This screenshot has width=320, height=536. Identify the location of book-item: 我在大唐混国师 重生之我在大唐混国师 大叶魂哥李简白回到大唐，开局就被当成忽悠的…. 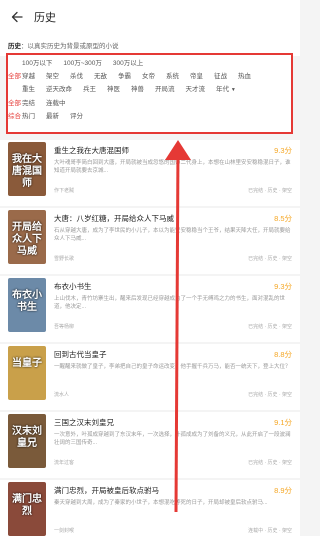
(150, 173).